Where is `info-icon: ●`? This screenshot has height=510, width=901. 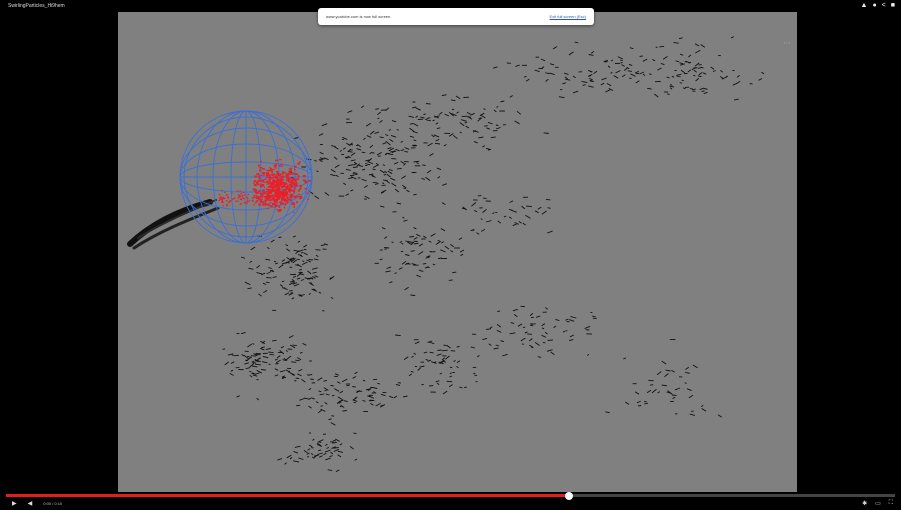
info-icon: ● is located at coordinates (874, 5).